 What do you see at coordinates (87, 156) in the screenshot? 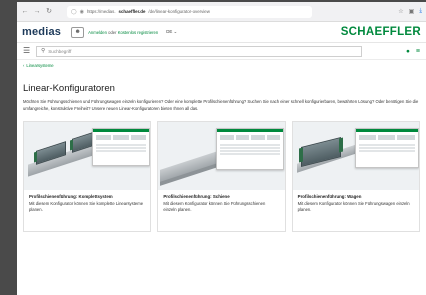
I see `complete-system-image` at bounding box center [87, 156].